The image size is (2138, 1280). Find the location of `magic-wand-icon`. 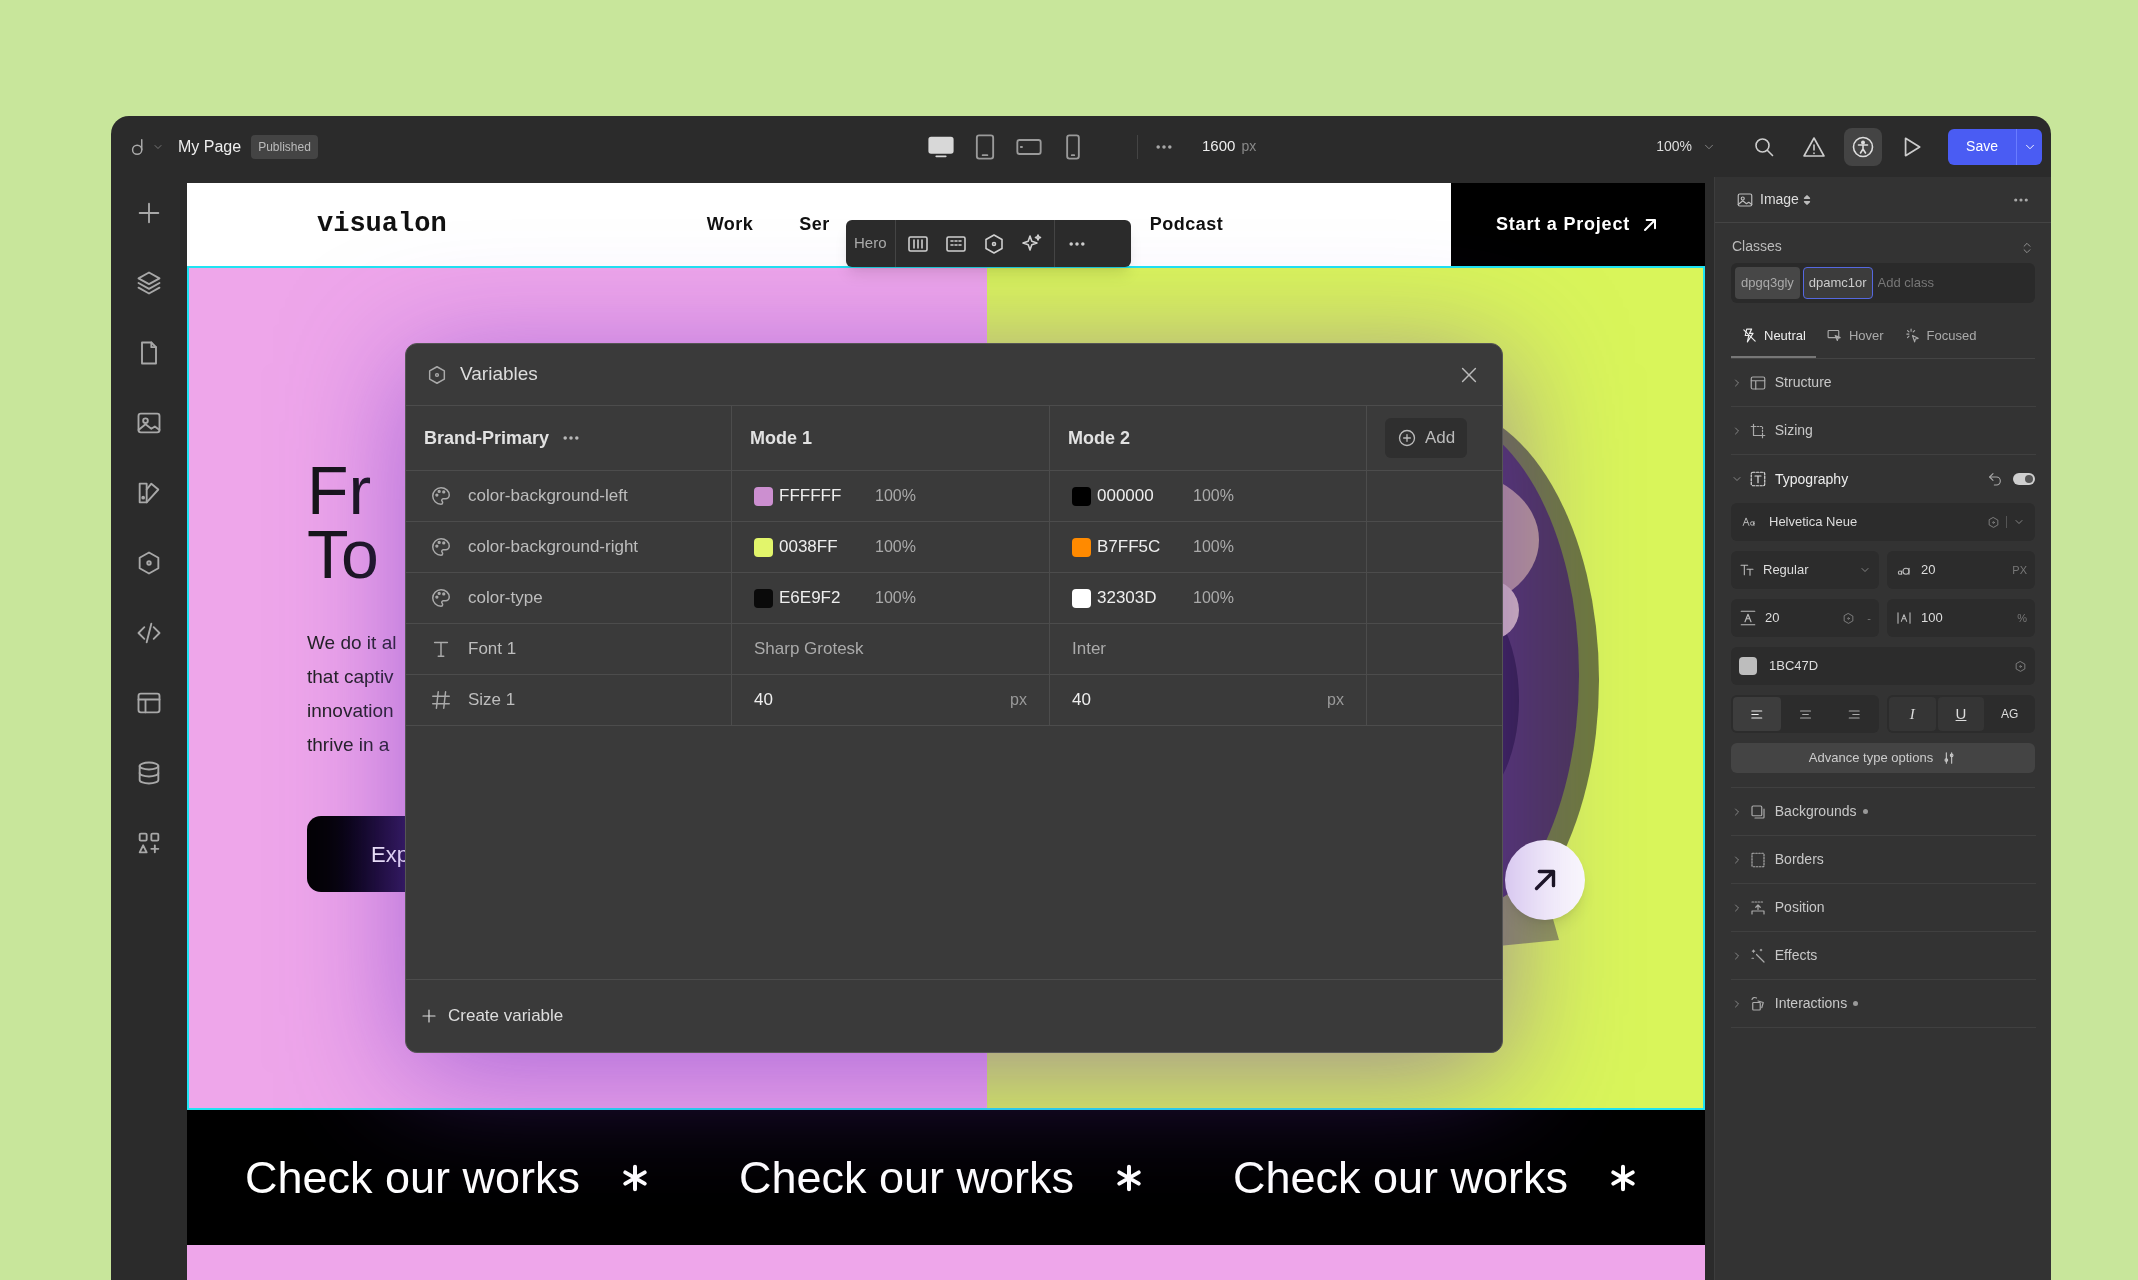

magic-wand-icon is located at coordinates (1758, 955).